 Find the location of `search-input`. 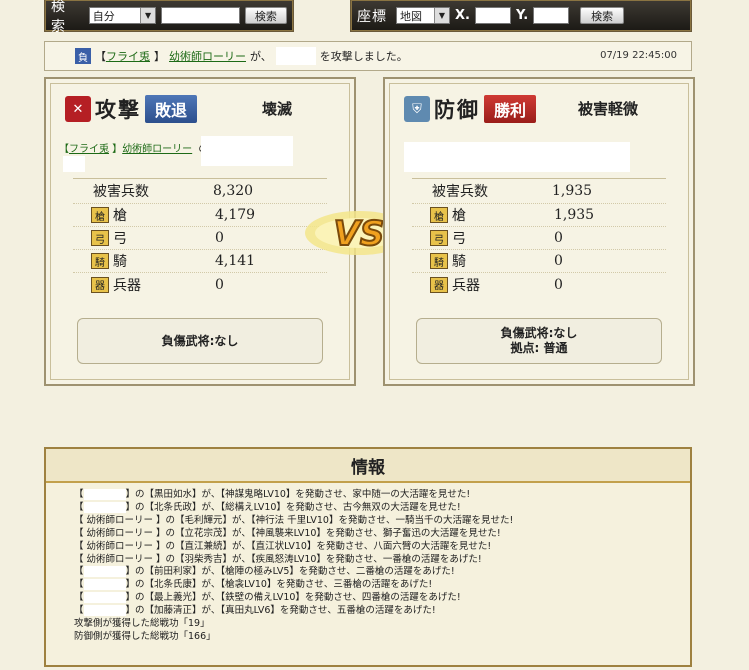

search-input is located at coordinates (200, 15).